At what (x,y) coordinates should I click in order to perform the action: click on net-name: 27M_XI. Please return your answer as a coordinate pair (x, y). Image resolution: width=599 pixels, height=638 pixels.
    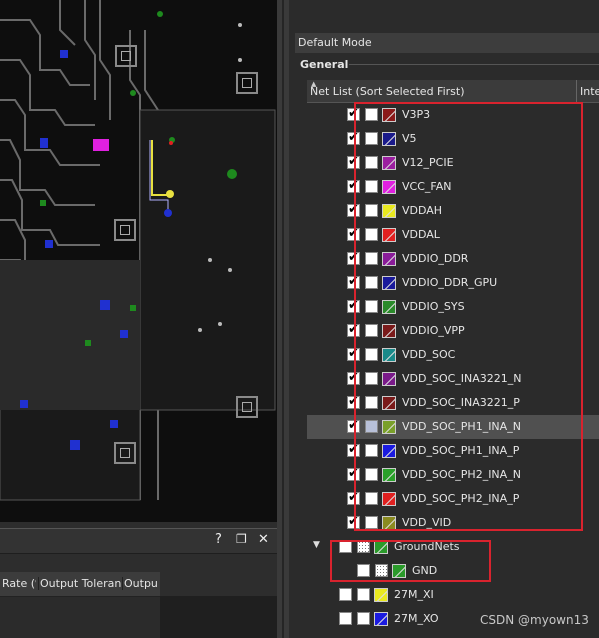
    Looking at the image, I should click on (414, 594).